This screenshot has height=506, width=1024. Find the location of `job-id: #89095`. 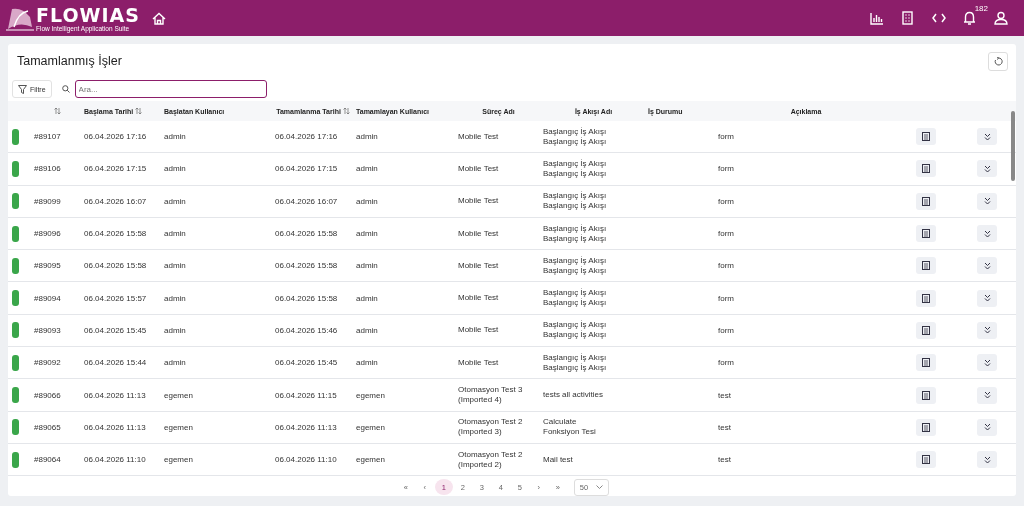

job-id: #89095 is located at coordinates (47, 266).